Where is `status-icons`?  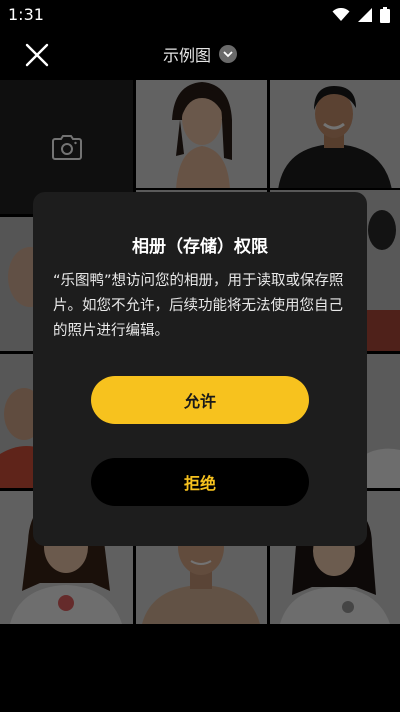
status-icons is located at coordinates (361, 15).